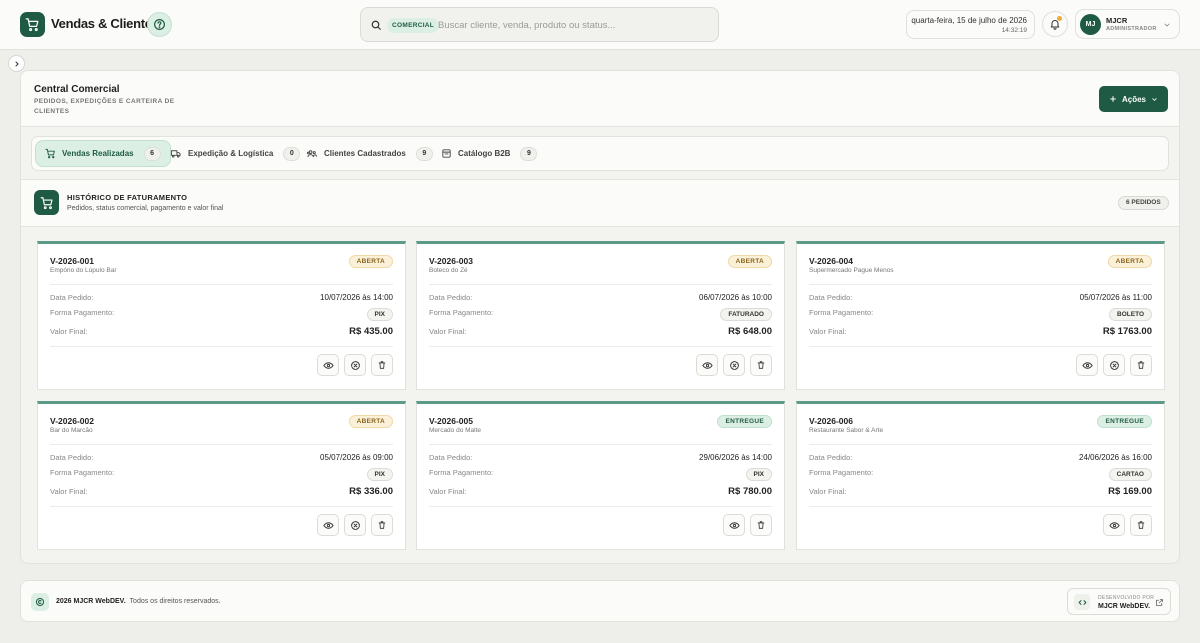  Describe the element at coordinates (758, 474) in the screenshot. I see `payment-badge: PIX` at that location.